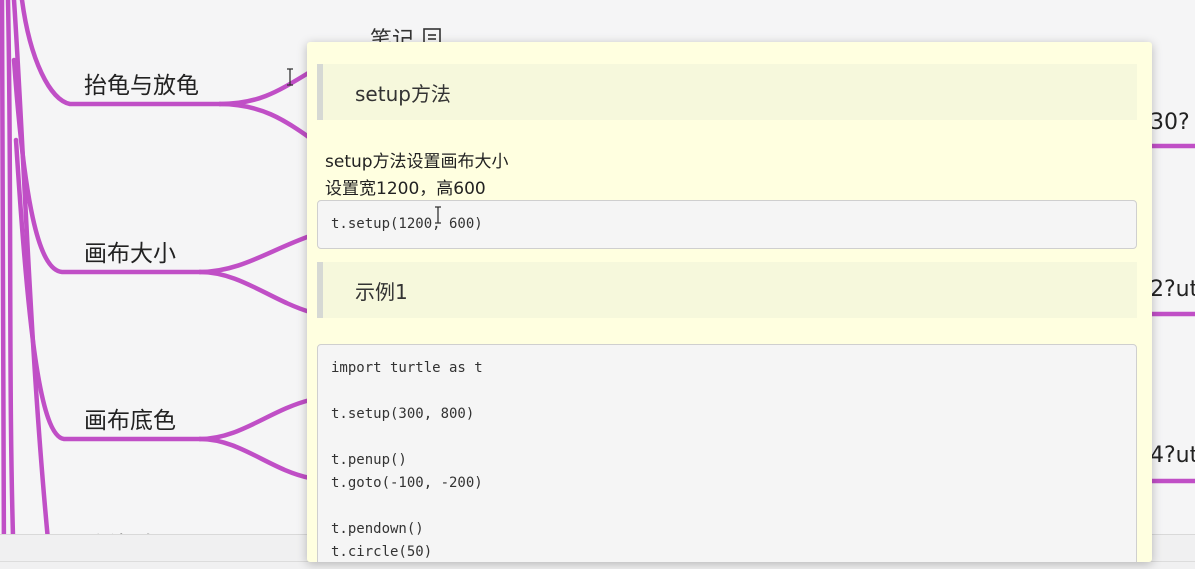 This screenshot has width=1195, height=569. I want to click on note-text-line: 设置宽1200，高600, so click(405, 189).